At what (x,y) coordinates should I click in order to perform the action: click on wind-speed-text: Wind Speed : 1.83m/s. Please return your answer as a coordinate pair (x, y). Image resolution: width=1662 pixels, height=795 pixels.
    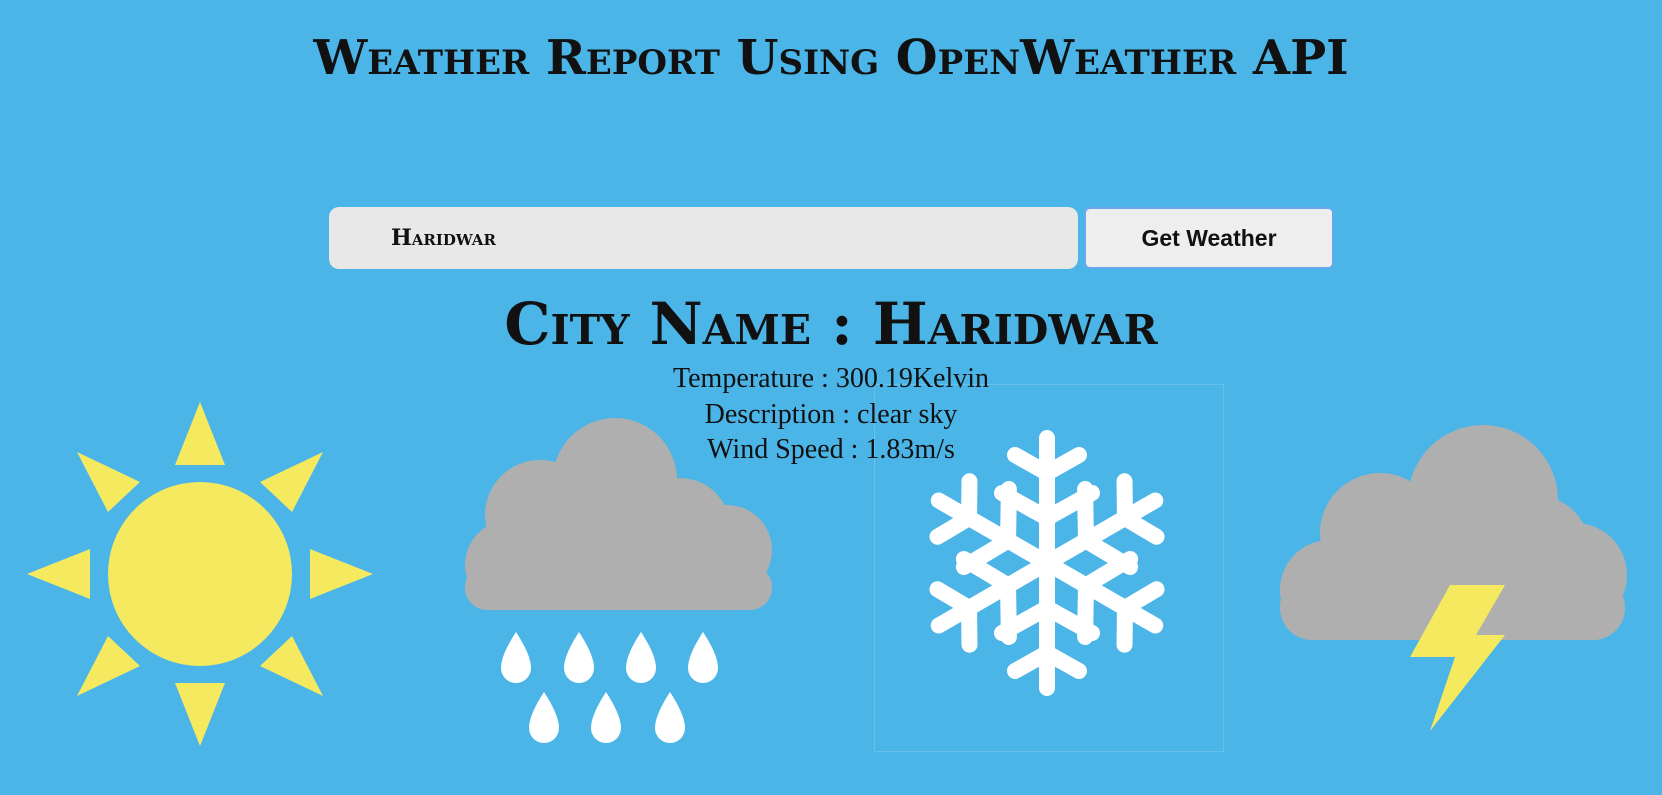
    Looking at the image, I should click on (831, 449).